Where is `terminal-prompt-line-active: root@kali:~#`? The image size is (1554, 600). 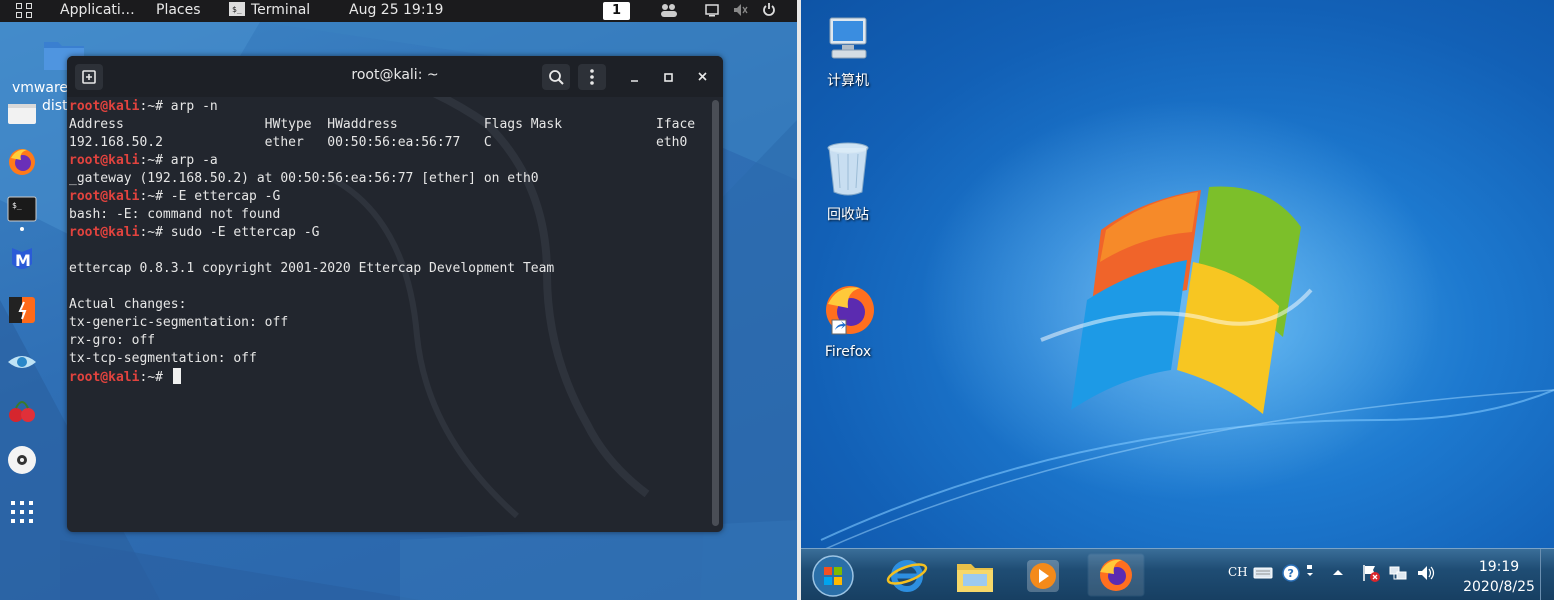 terminal-prompt-line-active: root@kali:~# is located at coordinates (389, 377).